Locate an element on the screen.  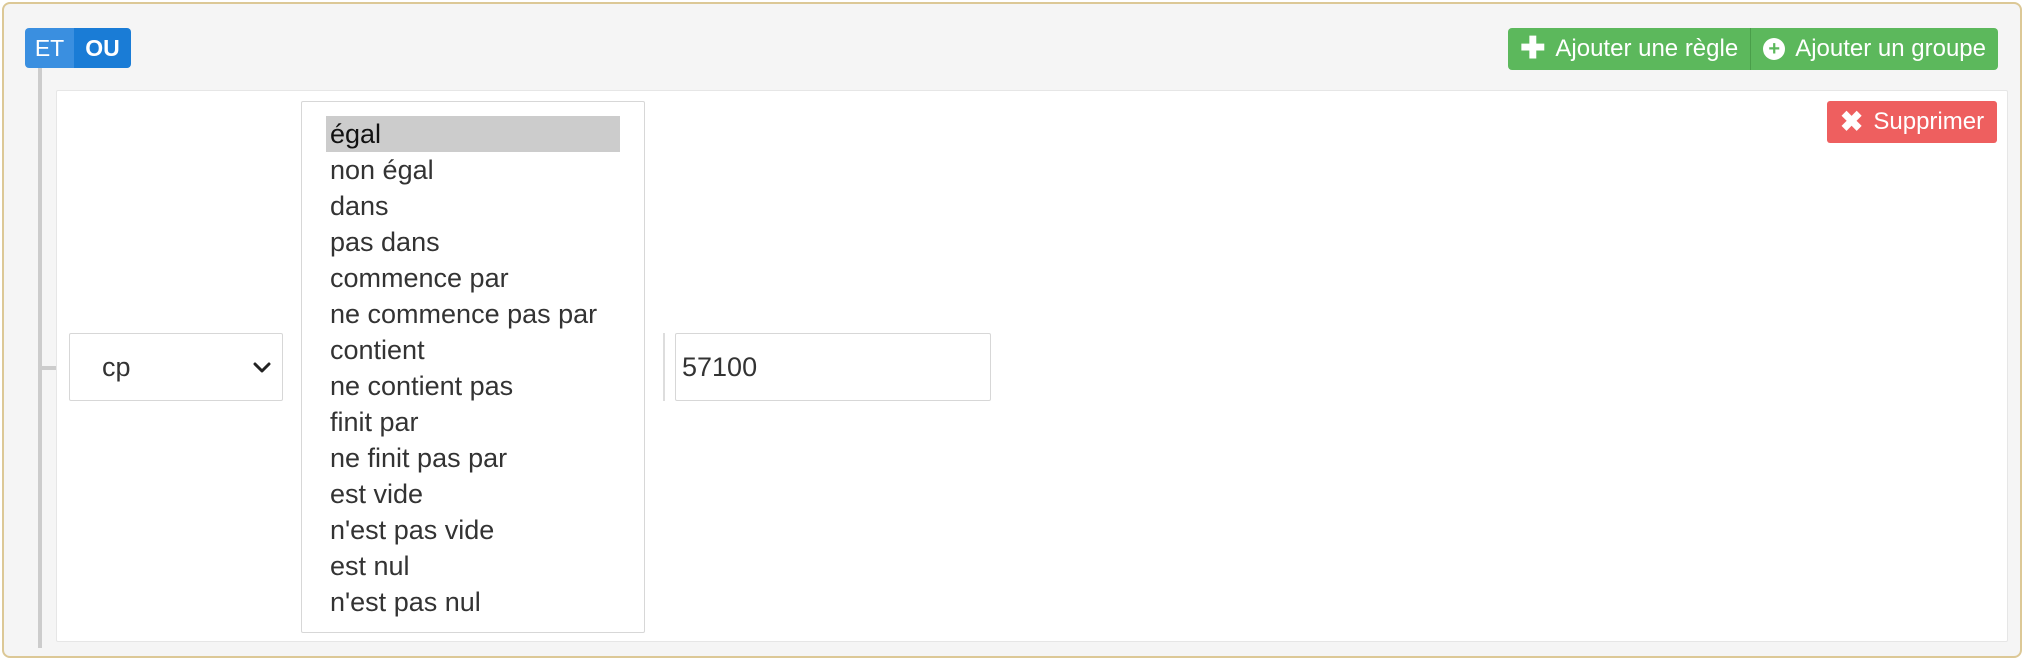
condition-and-button: ET is located at coordinates (49, 48).